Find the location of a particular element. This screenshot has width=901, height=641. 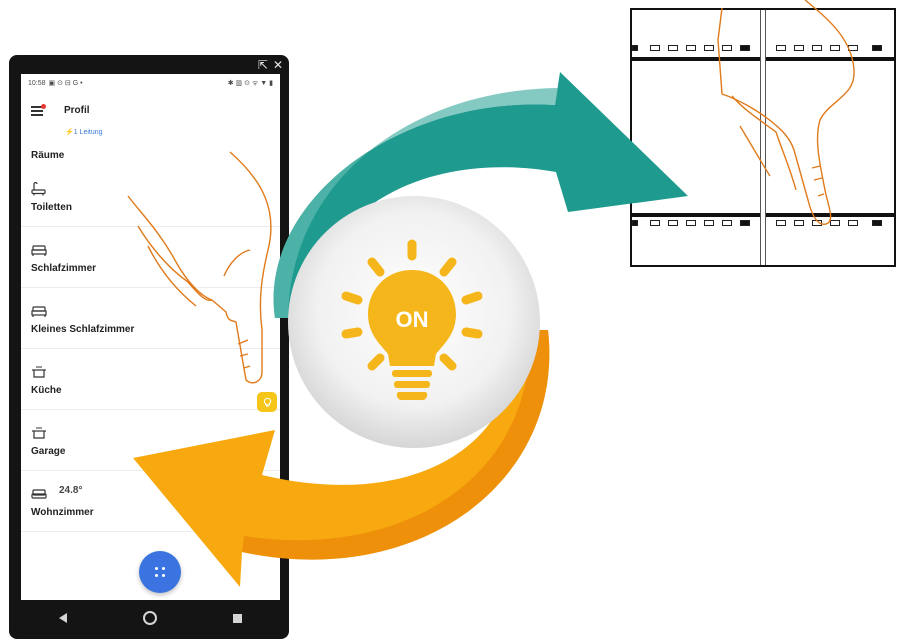

bulb-badge: ON is located at coordinates (414, 322).